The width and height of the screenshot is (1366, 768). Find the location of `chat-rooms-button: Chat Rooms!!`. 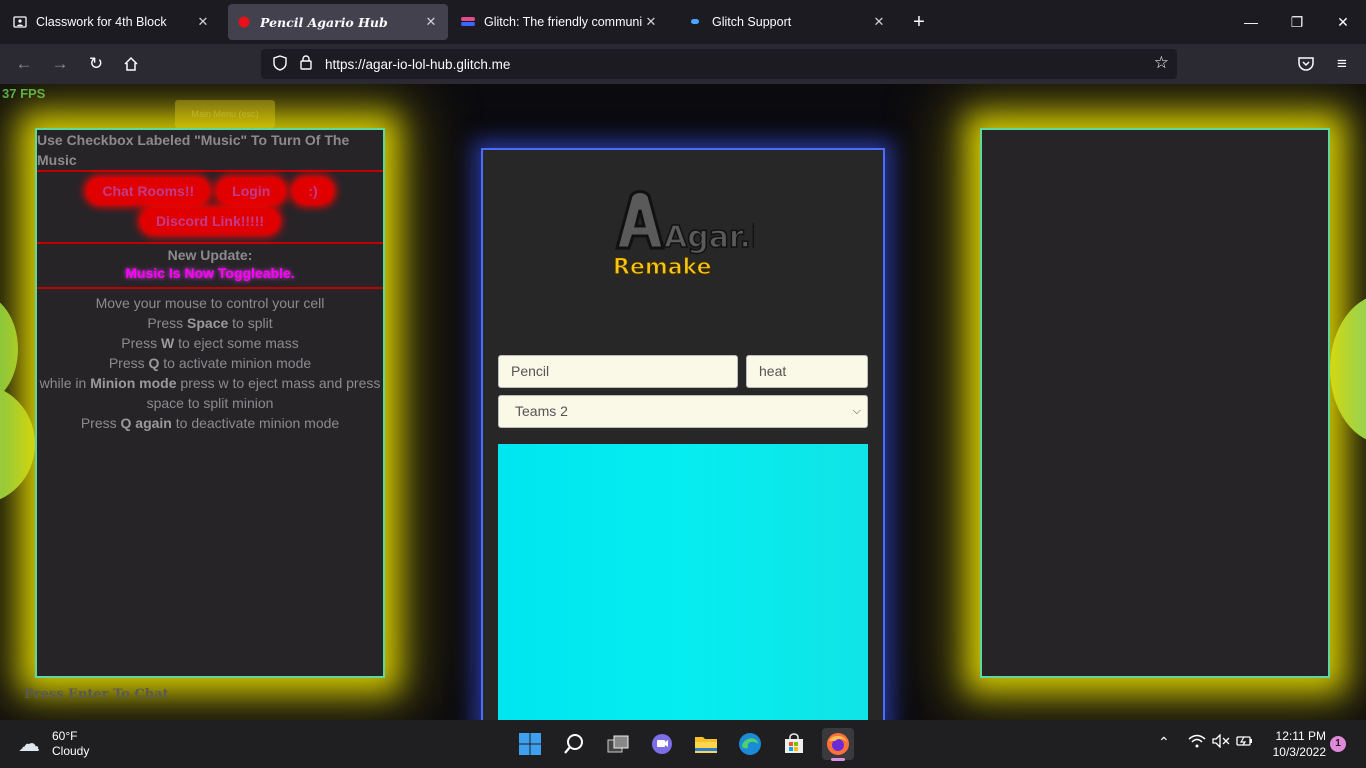

chat-rooms-button: Chat Rooms!! is located at coordinates (148, 191).